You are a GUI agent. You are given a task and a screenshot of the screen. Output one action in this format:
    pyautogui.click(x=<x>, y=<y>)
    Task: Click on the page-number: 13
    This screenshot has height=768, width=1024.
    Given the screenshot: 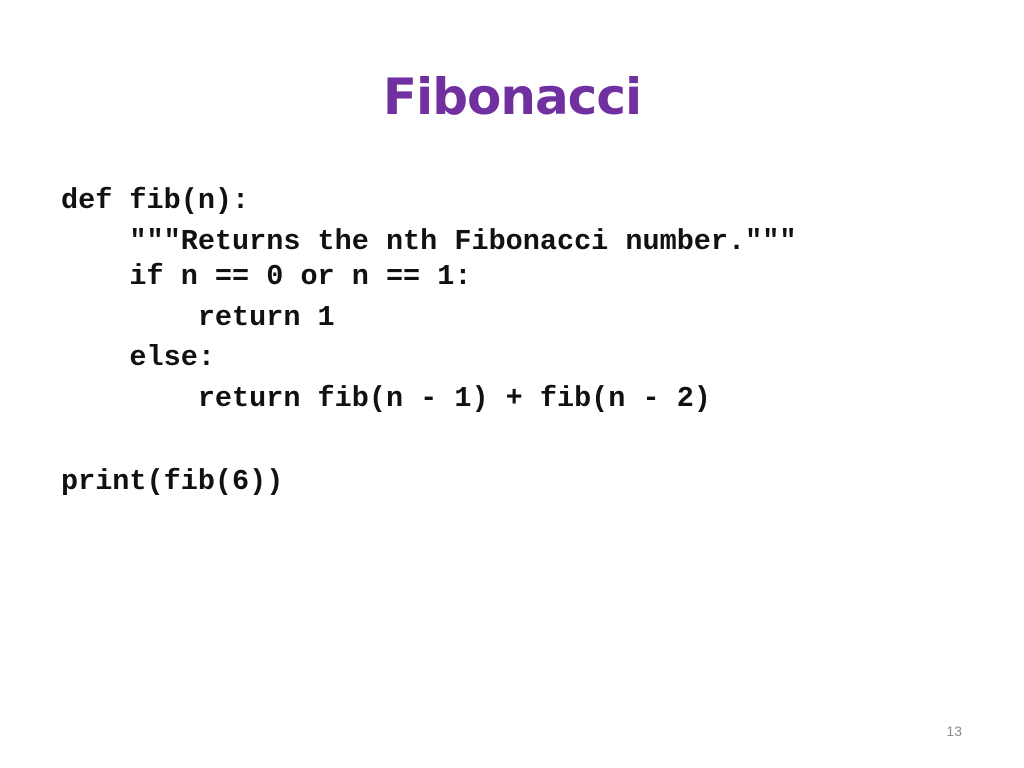 What is the action you would take?
    pyautogui.click(x=954, y=731)
    